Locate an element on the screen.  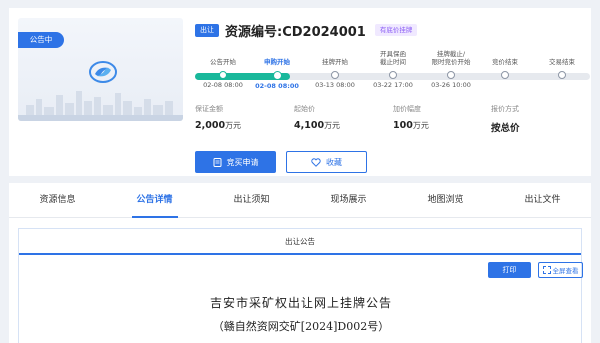
tab-item: 现场展示 is located at coordinates (348, 200).